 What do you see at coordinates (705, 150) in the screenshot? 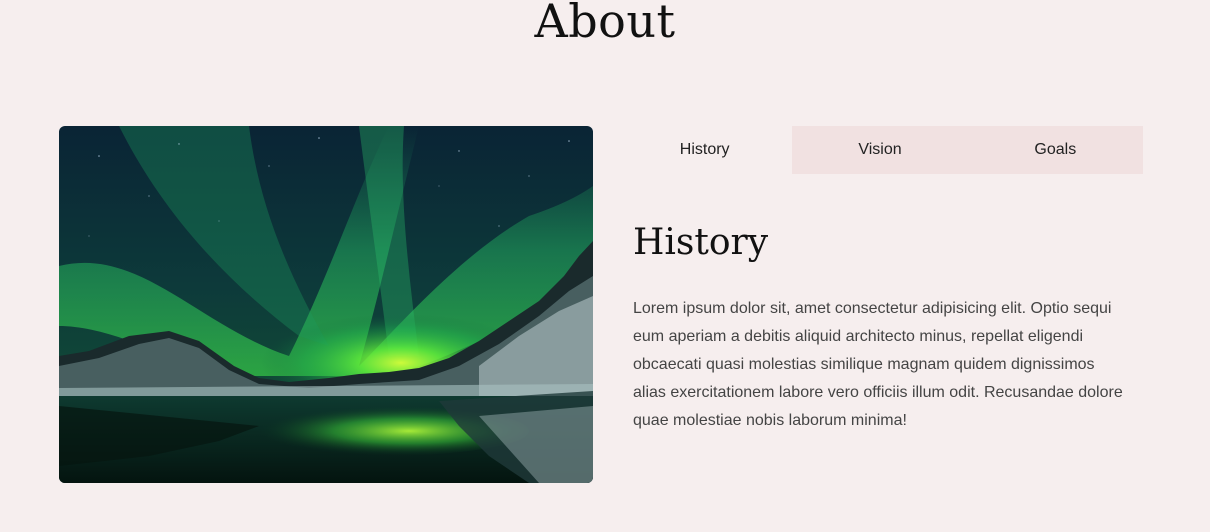
I see `tab-history: History` at bounding box center [705, 150].